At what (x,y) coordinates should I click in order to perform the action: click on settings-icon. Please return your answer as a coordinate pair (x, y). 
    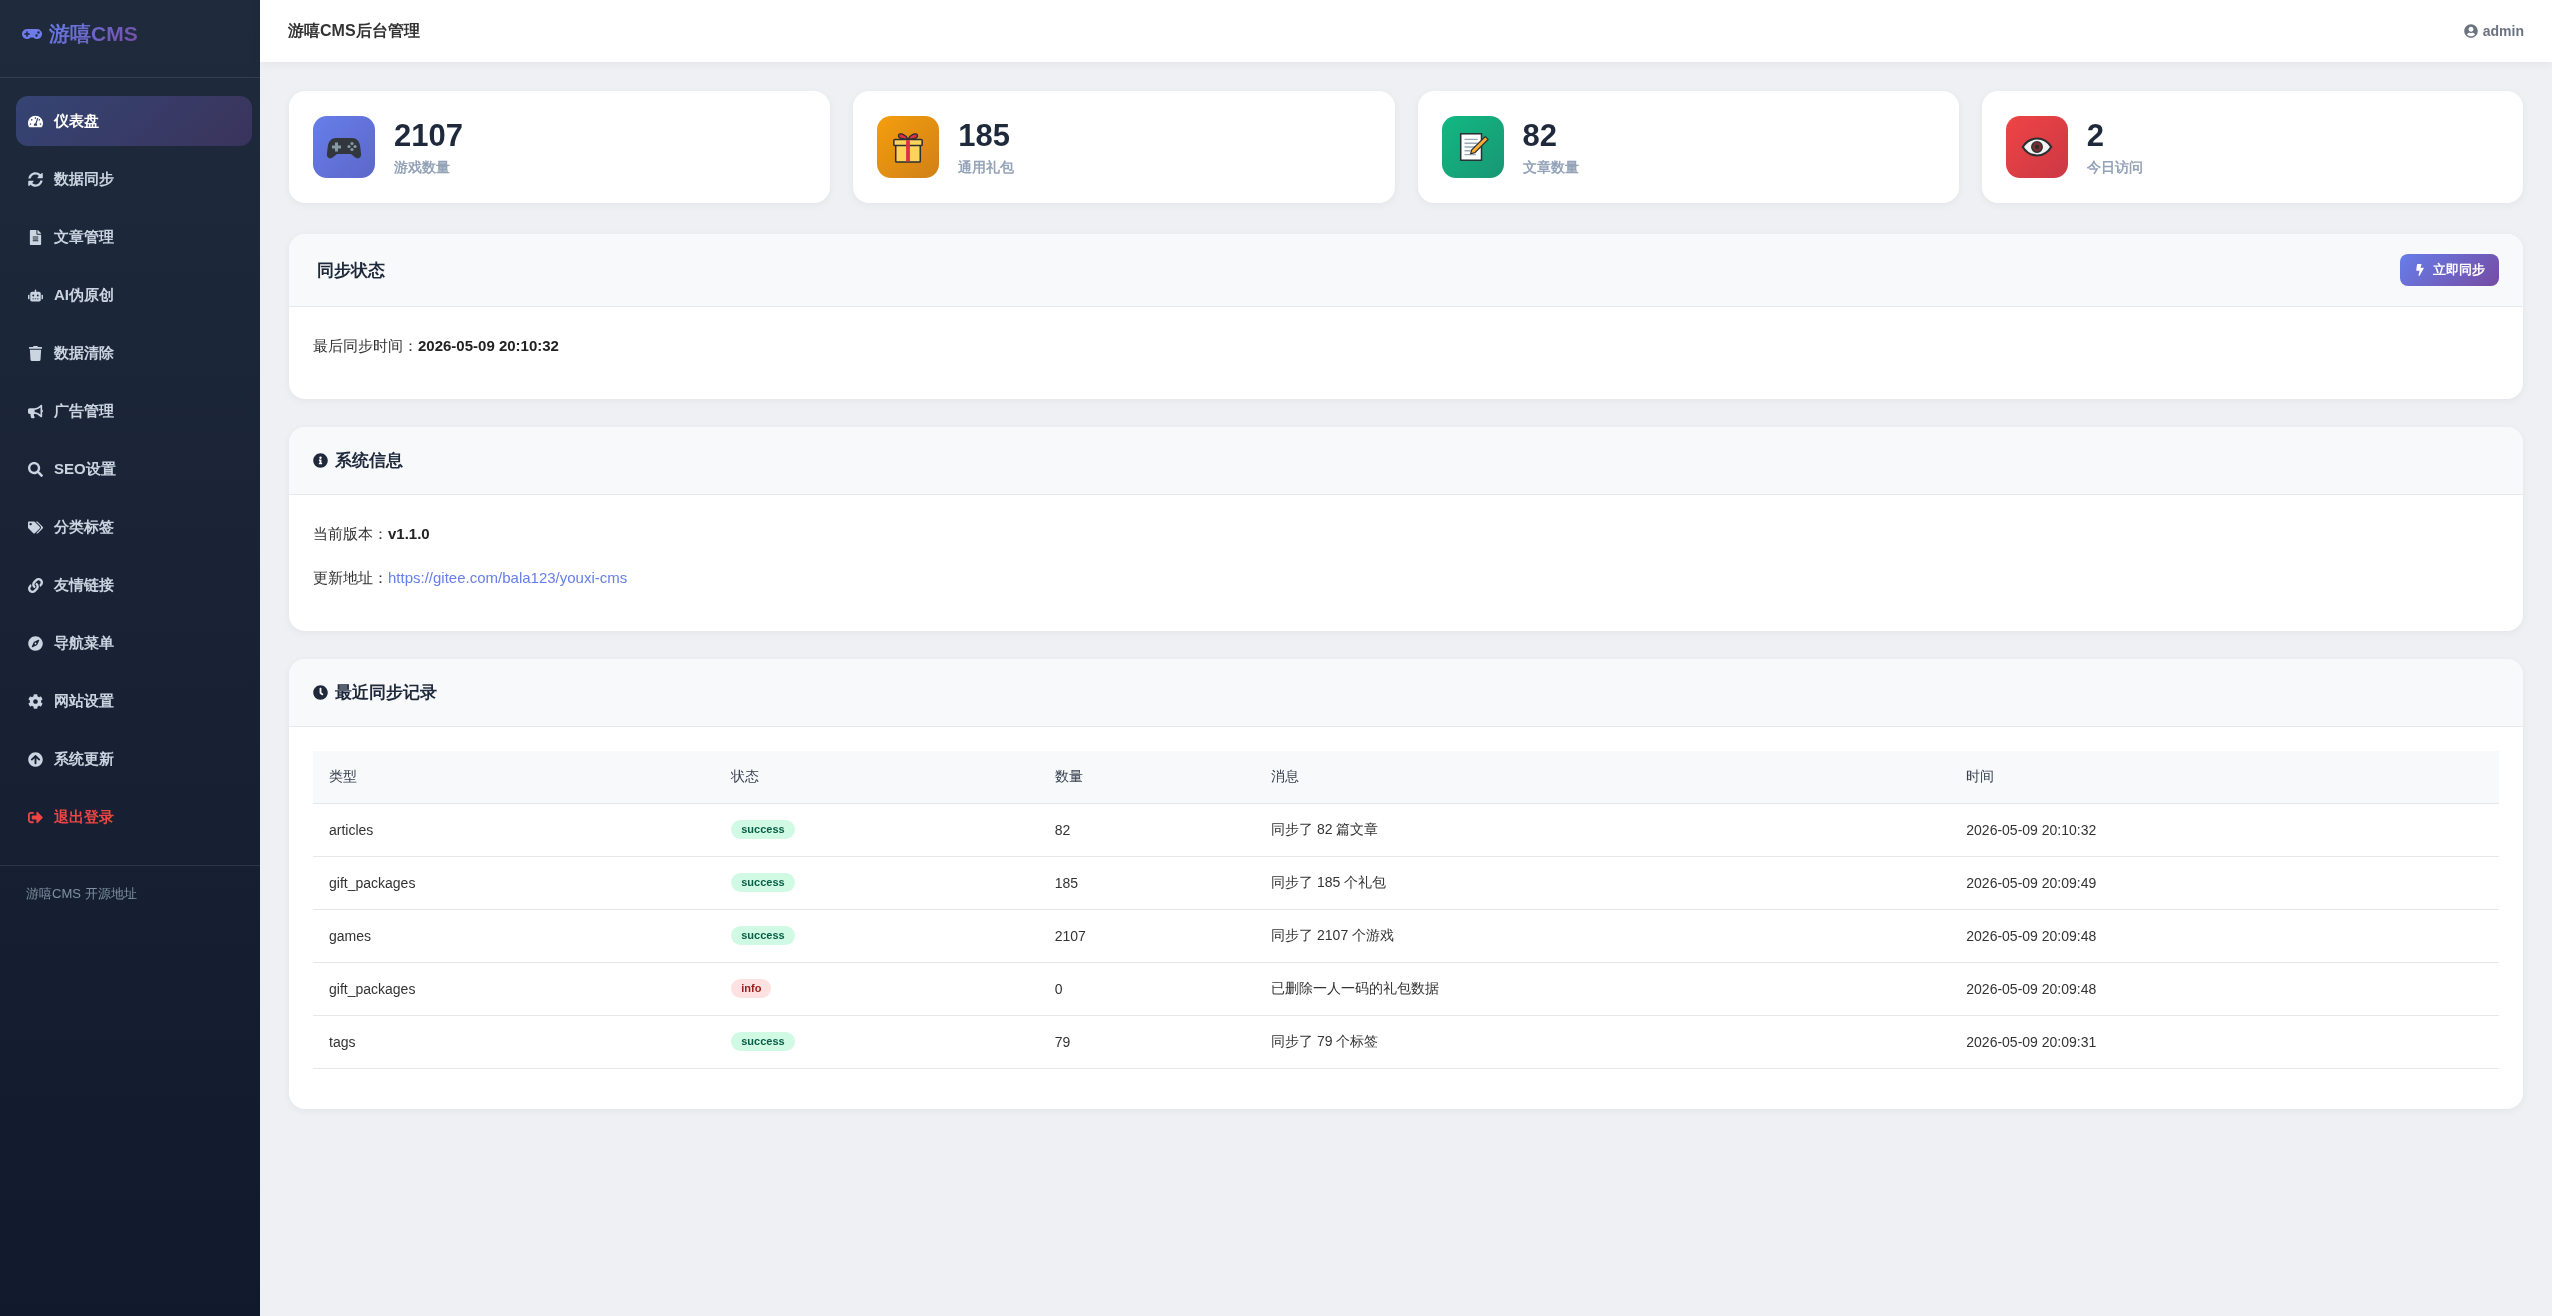
    Looking at the image, I should click on (35, 701).